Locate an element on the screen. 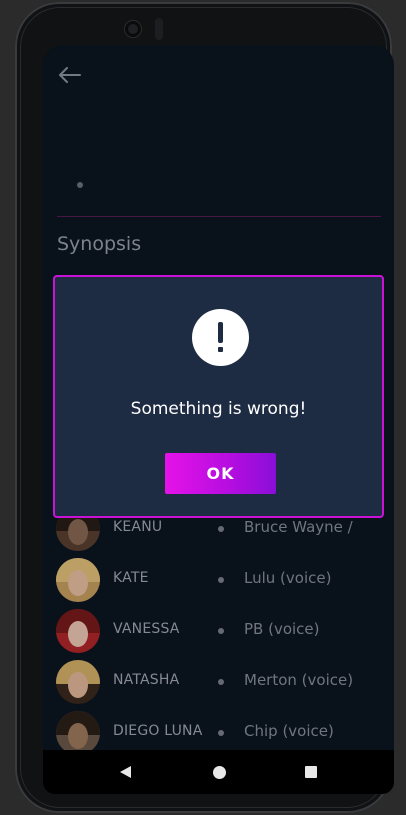 The image size is (406, 815). nav-home-icon is located at coordinates (219, 772).